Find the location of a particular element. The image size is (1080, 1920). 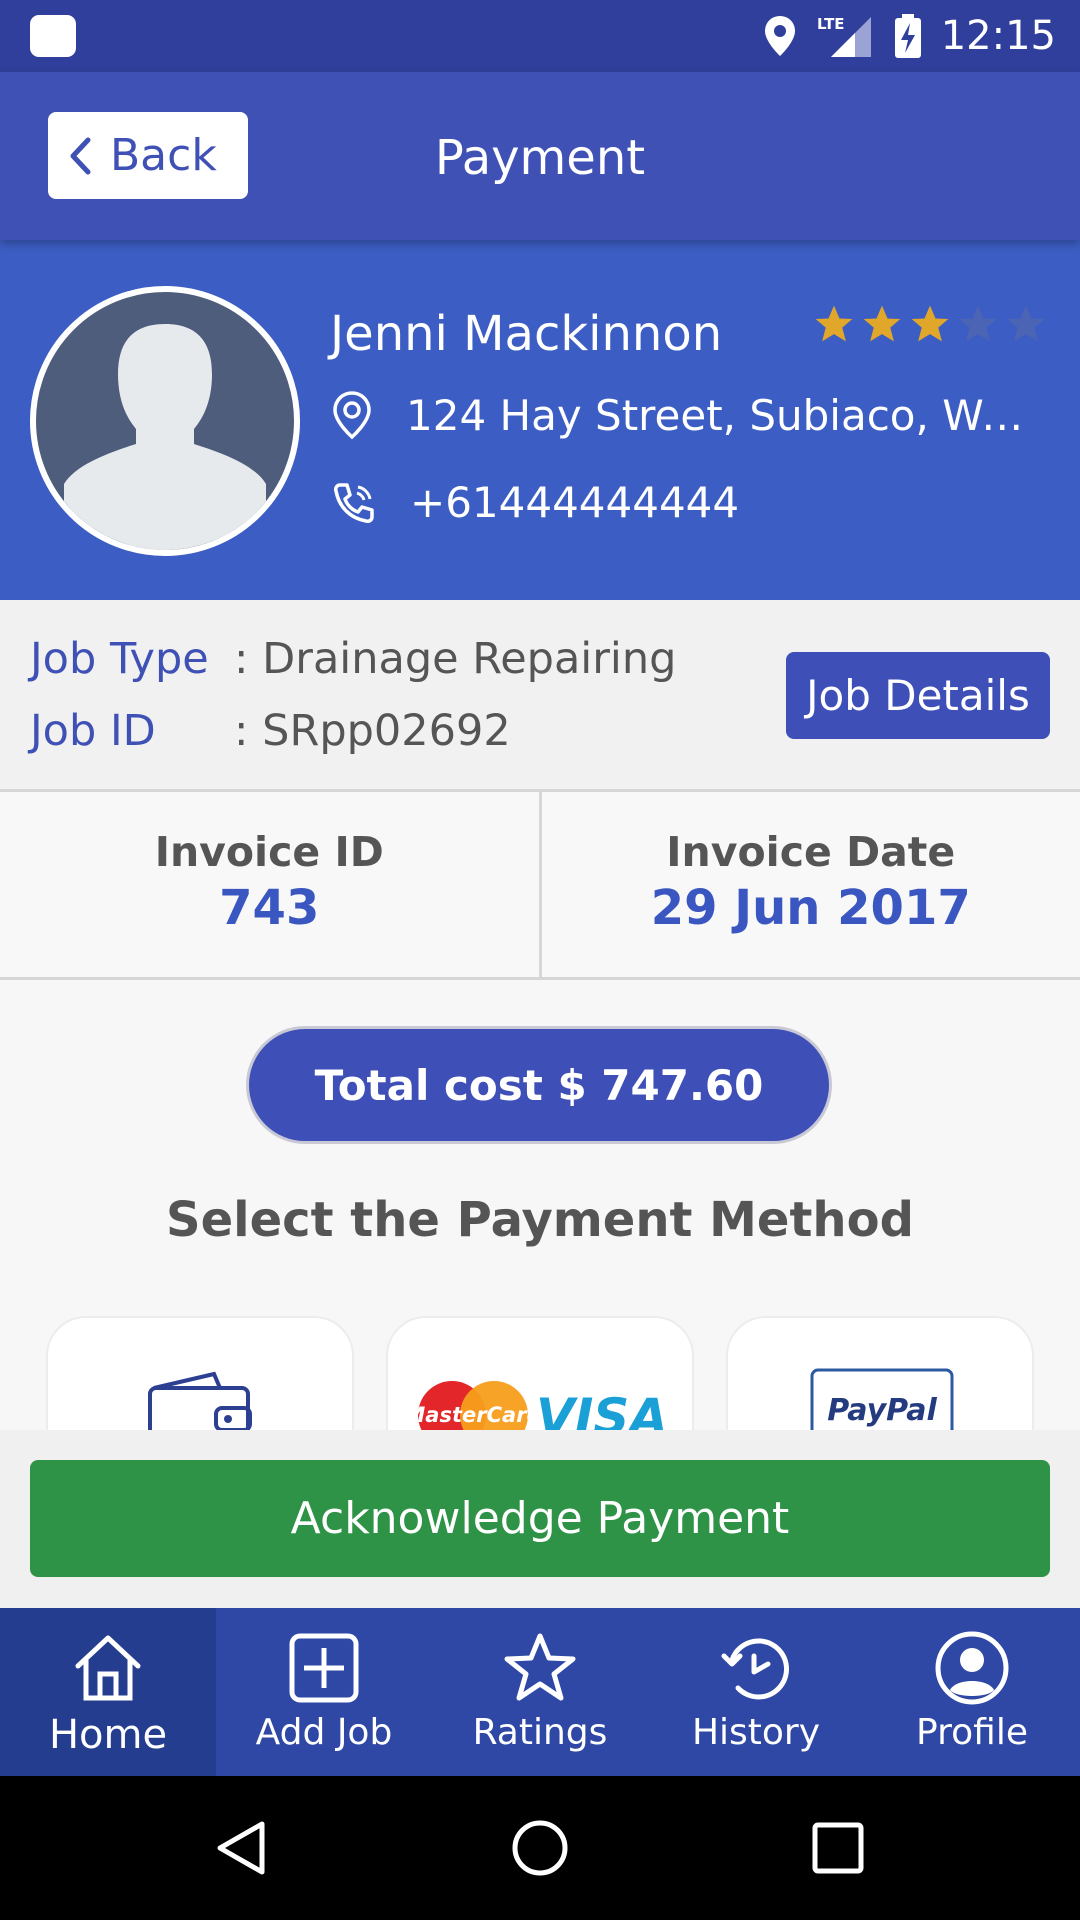

mastercard-logo: MasterCard is located at coordinates (473, 1405).